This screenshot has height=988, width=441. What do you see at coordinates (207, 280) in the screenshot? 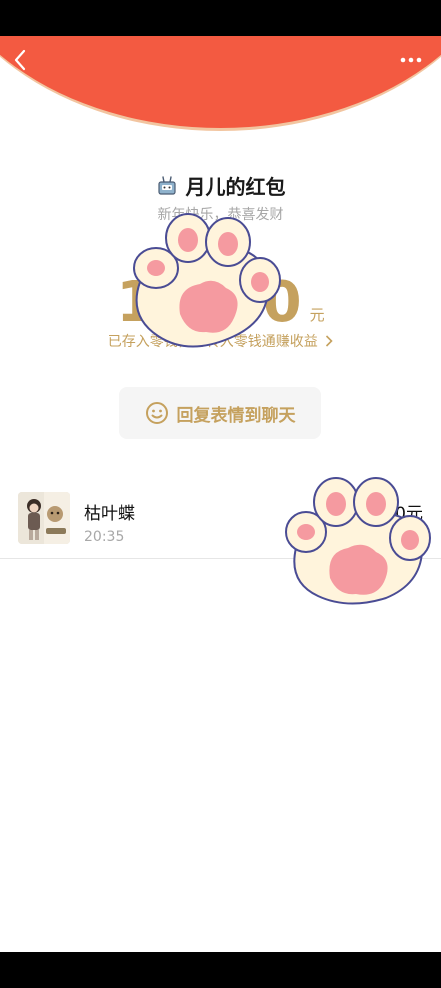
I see `paw-sticker-top` at bounding box center [207, 280].